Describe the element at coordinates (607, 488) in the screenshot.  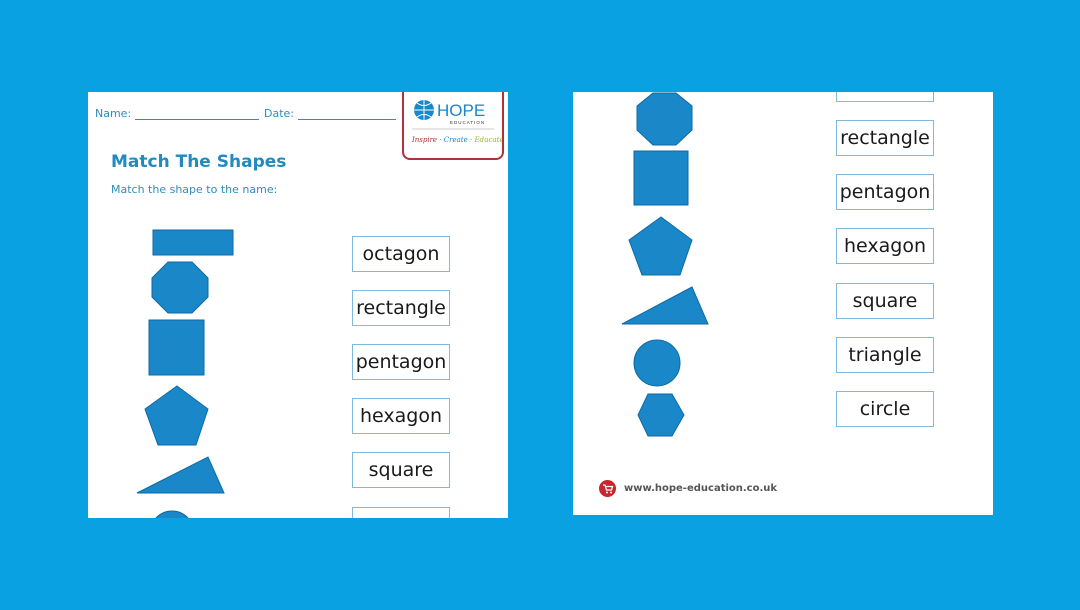
I see `cart-icon` at that location.